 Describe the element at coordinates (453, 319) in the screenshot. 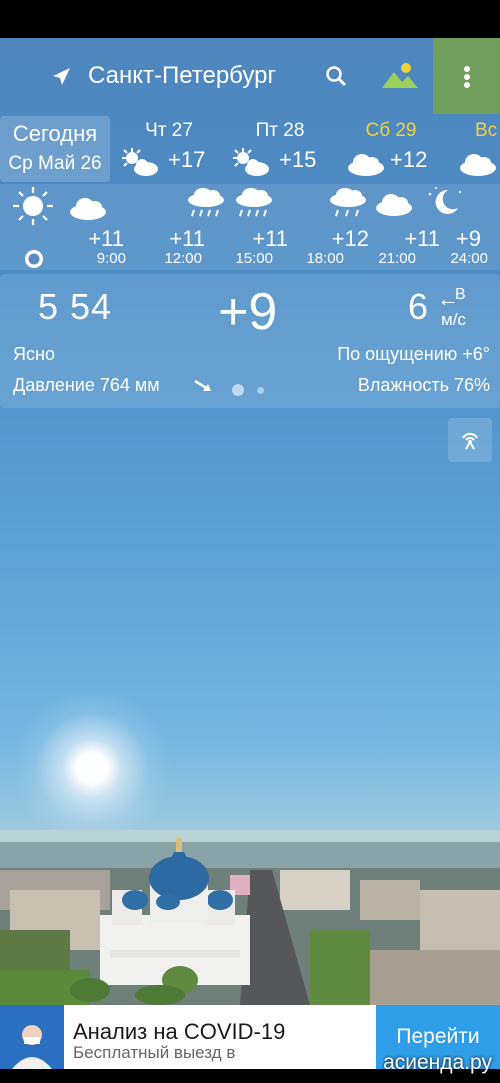

I see `wind-unit: м/с` at that location.